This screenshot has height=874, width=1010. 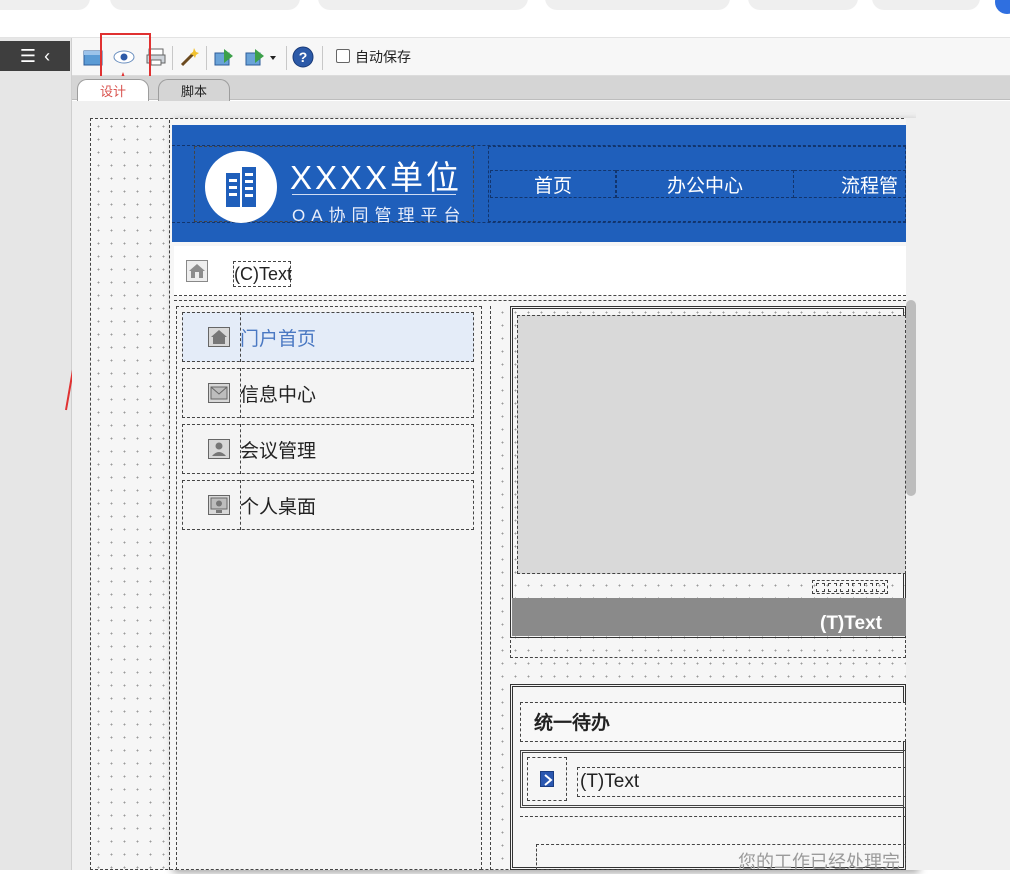 What do you see at coordinates (850, 587) in the screenshot?
I see `carousel-pager` at bounding box center [850, 587].